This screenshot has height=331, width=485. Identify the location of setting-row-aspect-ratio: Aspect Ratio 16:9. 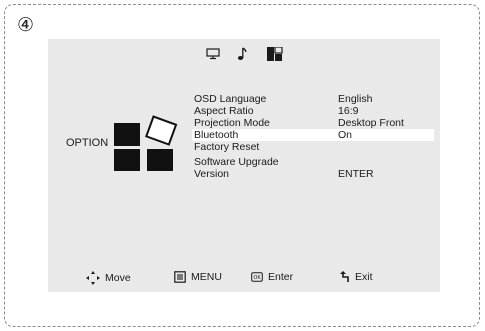
(313, 111).